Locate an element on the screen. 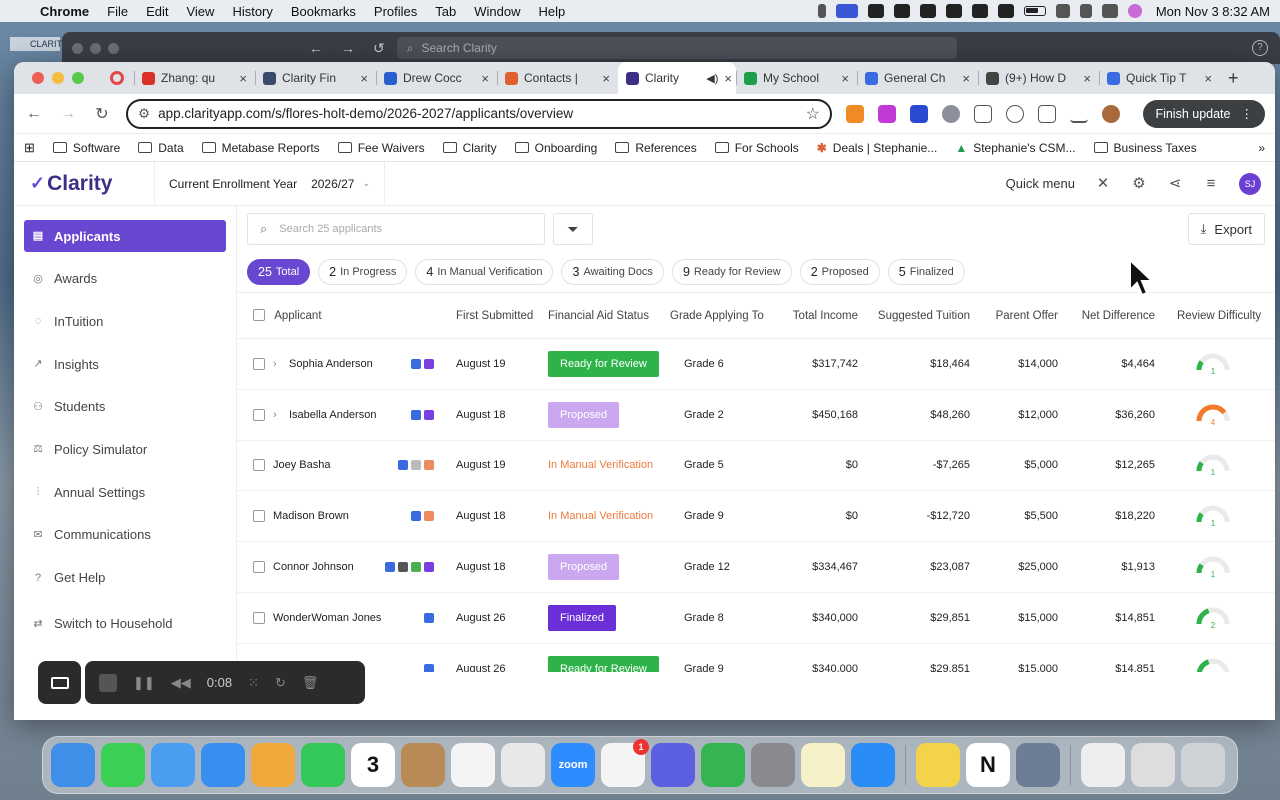 The width and height of the screenshot is (1280, 800). filter-button: ⏷ is located at coordinates (573, 229).